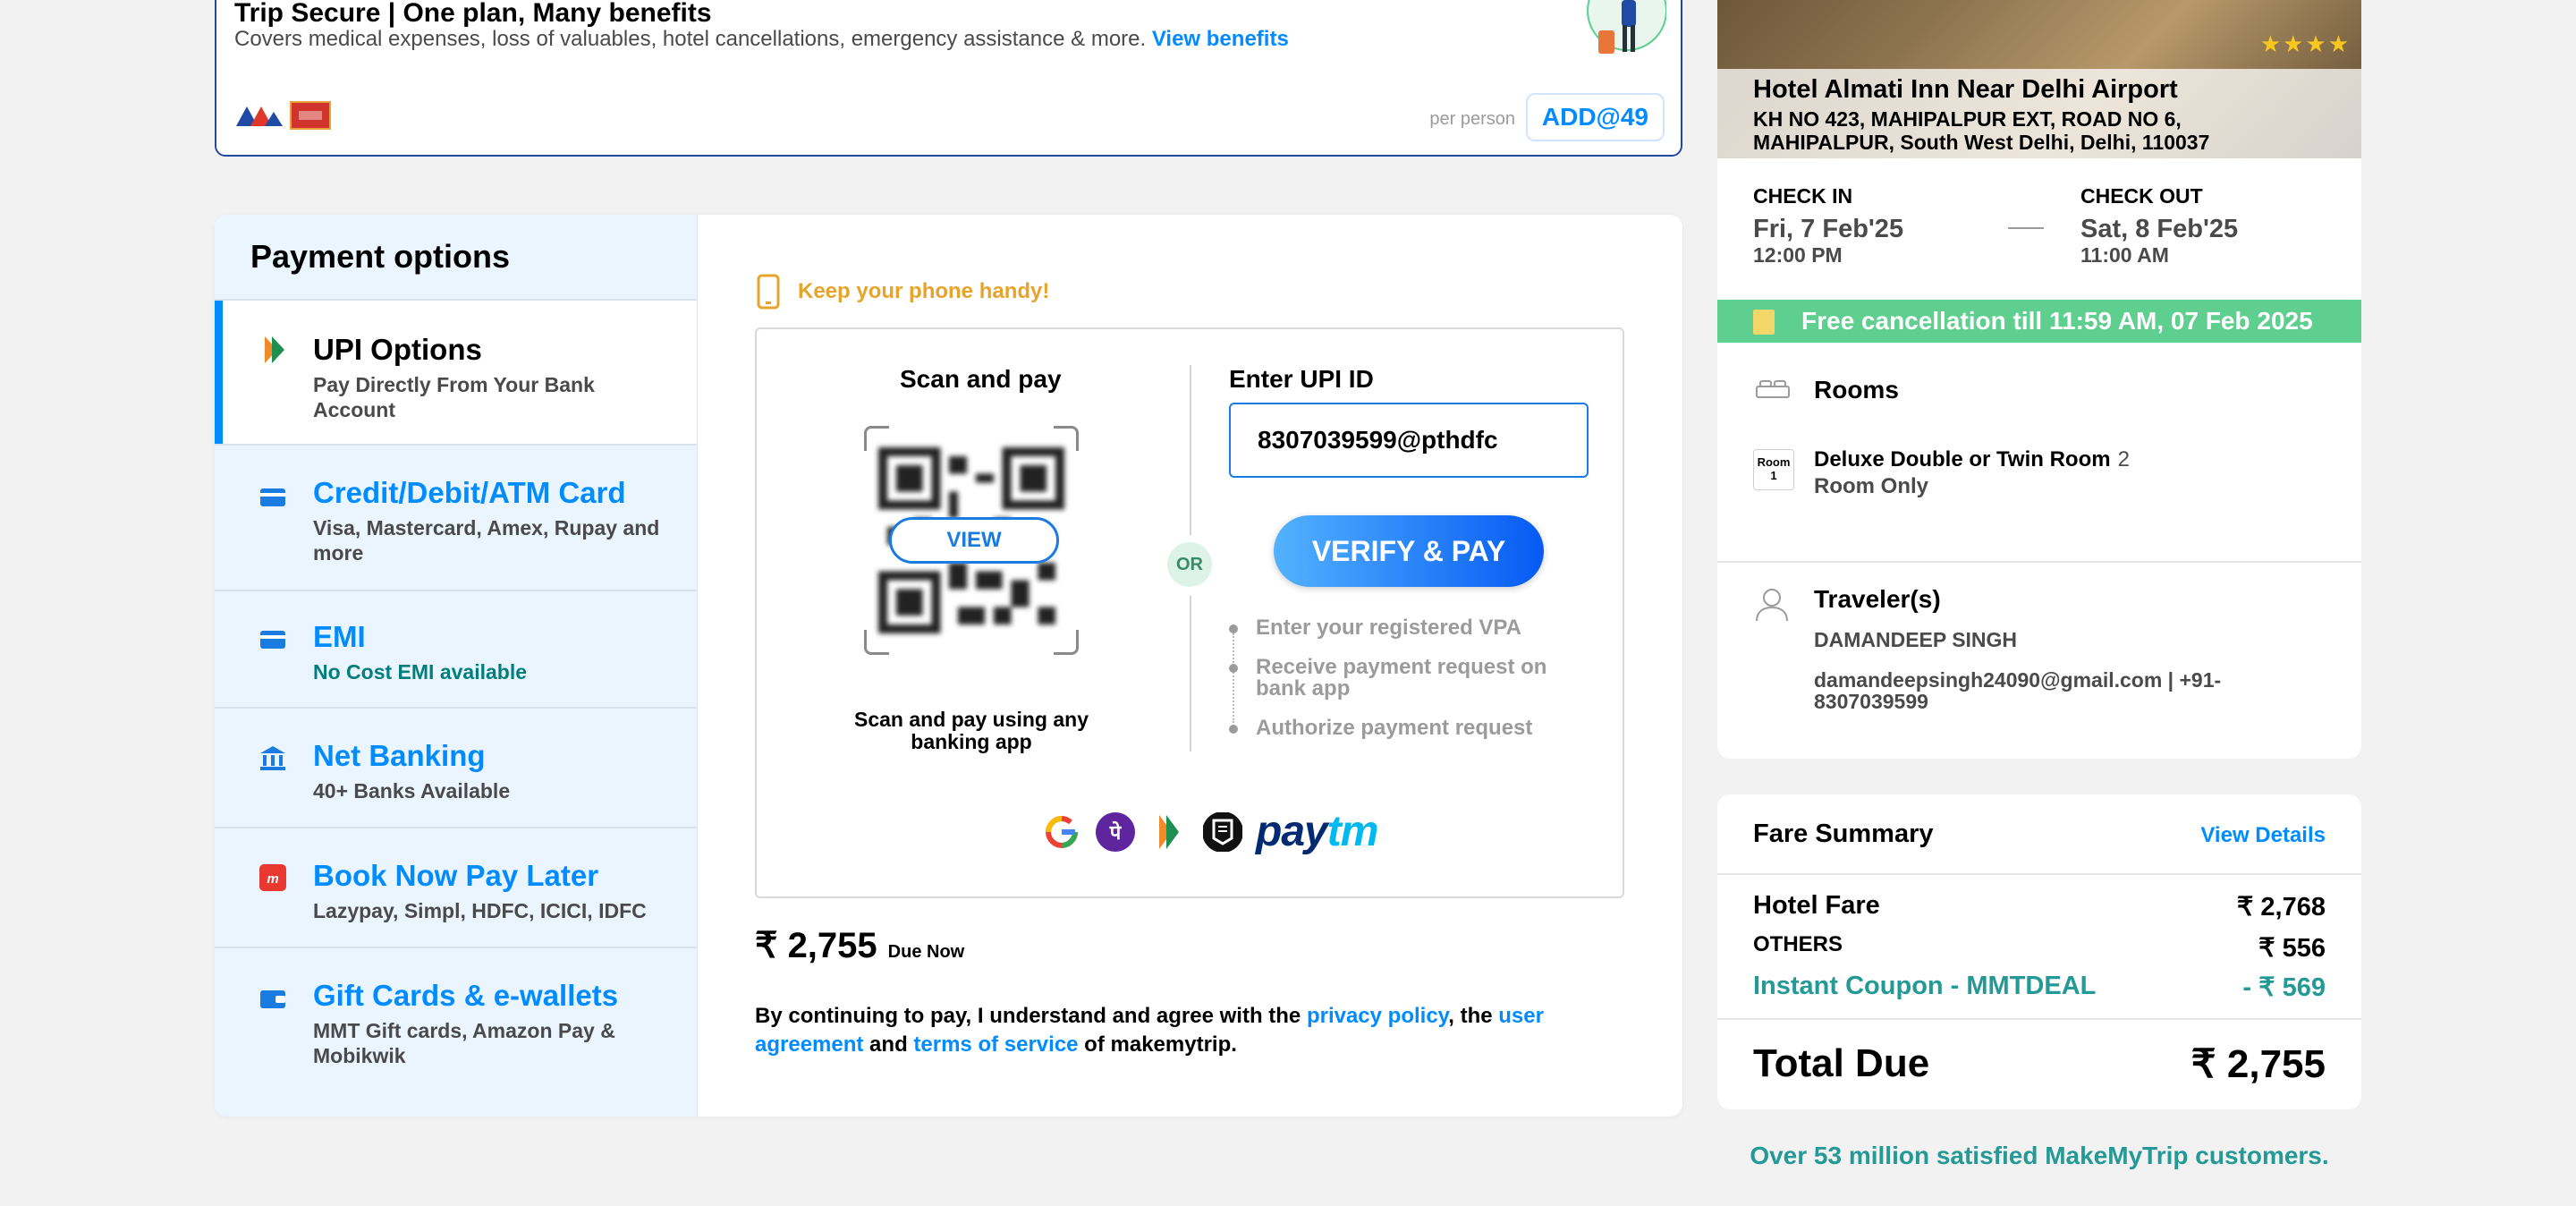 The image size is (2576, 1206). Describe the element at coordinates (1352, 831) in the screenshot. I see `paytm-logo-tm: tm` at that location.